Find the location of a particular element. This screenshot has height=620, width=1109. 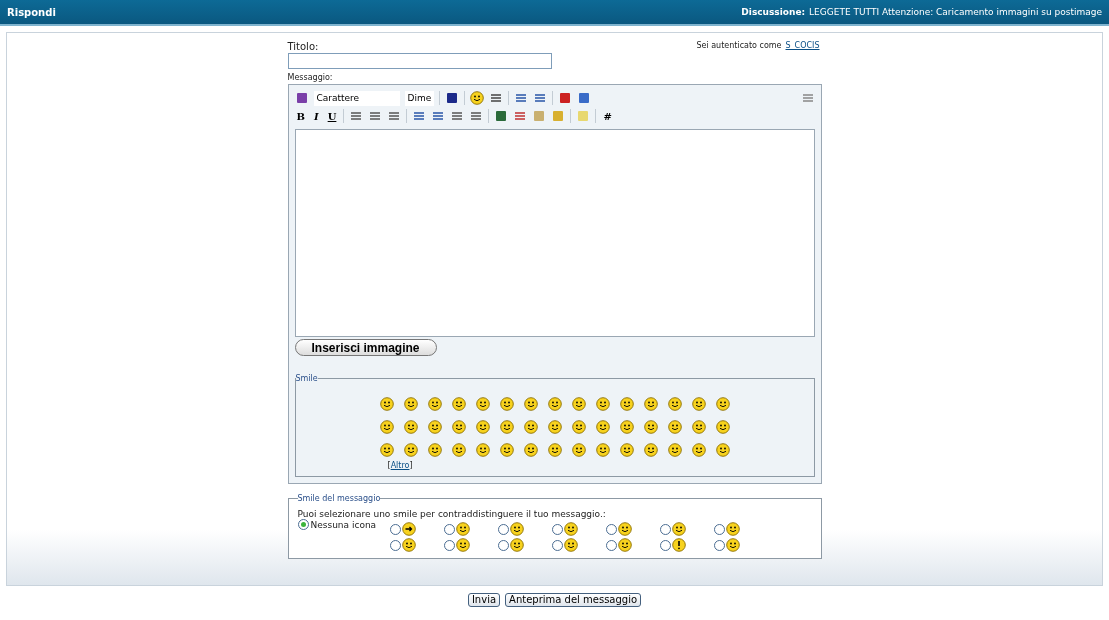

page-title: Rispondi is located at coordinates (31, 12).